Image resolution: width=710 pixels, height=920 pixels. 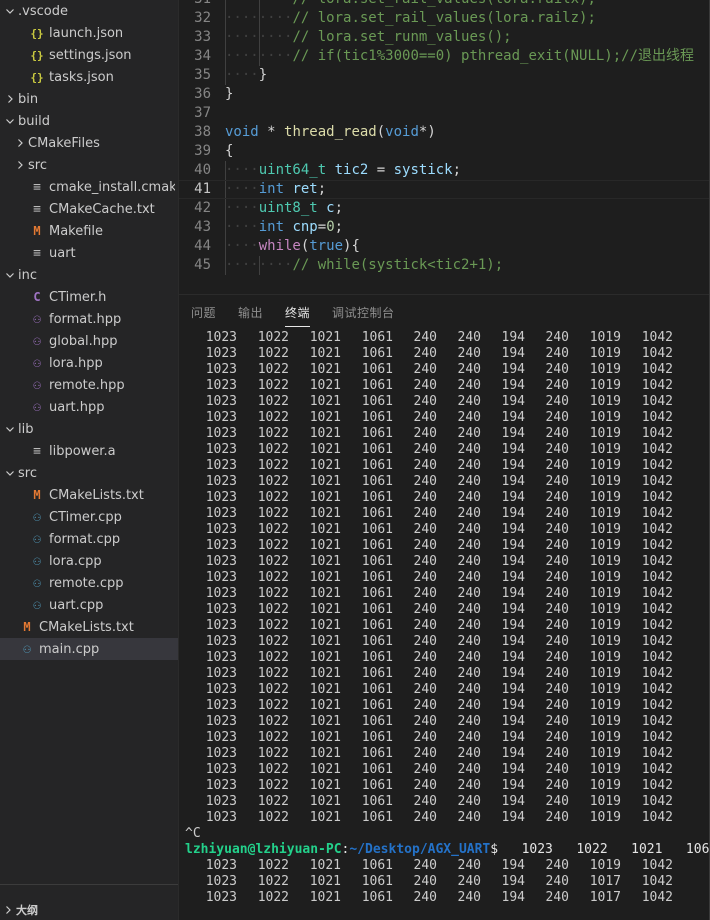 What do you see at coordinates (444, 312) in the screenshot?
I see `panel-tab-bar: 问题 输出 终端 调试控制台` at bounding box center [444, 312].